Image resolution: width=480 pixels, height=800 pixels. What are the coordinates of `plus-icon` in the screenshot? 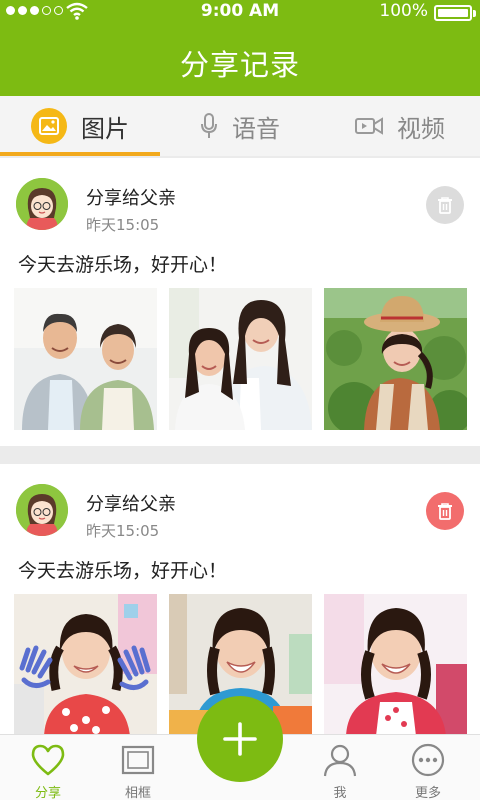 It's located at (240, 739).